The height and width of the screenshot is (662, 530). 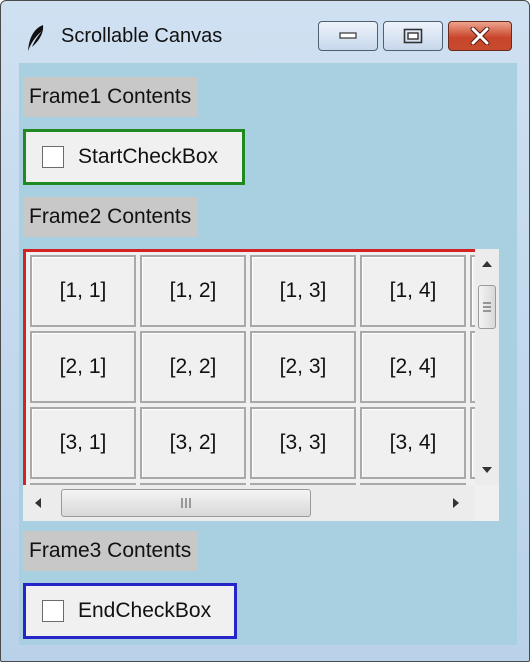 I want to click on maximize-button, so click(x=413, y=36).